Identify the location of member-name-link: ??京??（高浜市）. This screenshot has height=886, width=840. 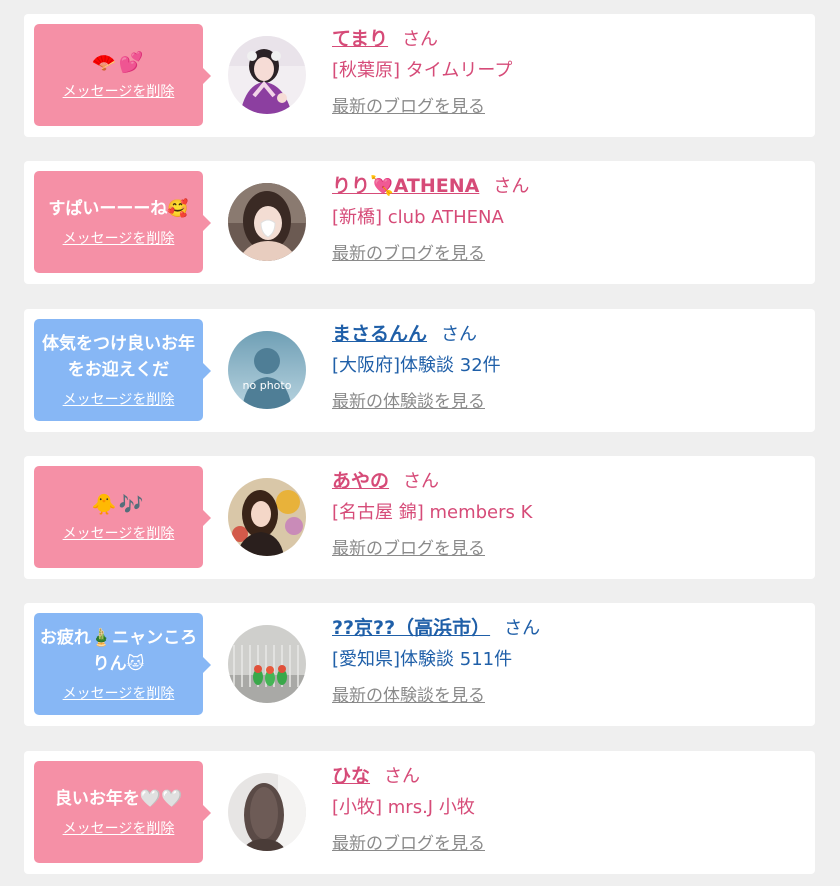
(411, 628).